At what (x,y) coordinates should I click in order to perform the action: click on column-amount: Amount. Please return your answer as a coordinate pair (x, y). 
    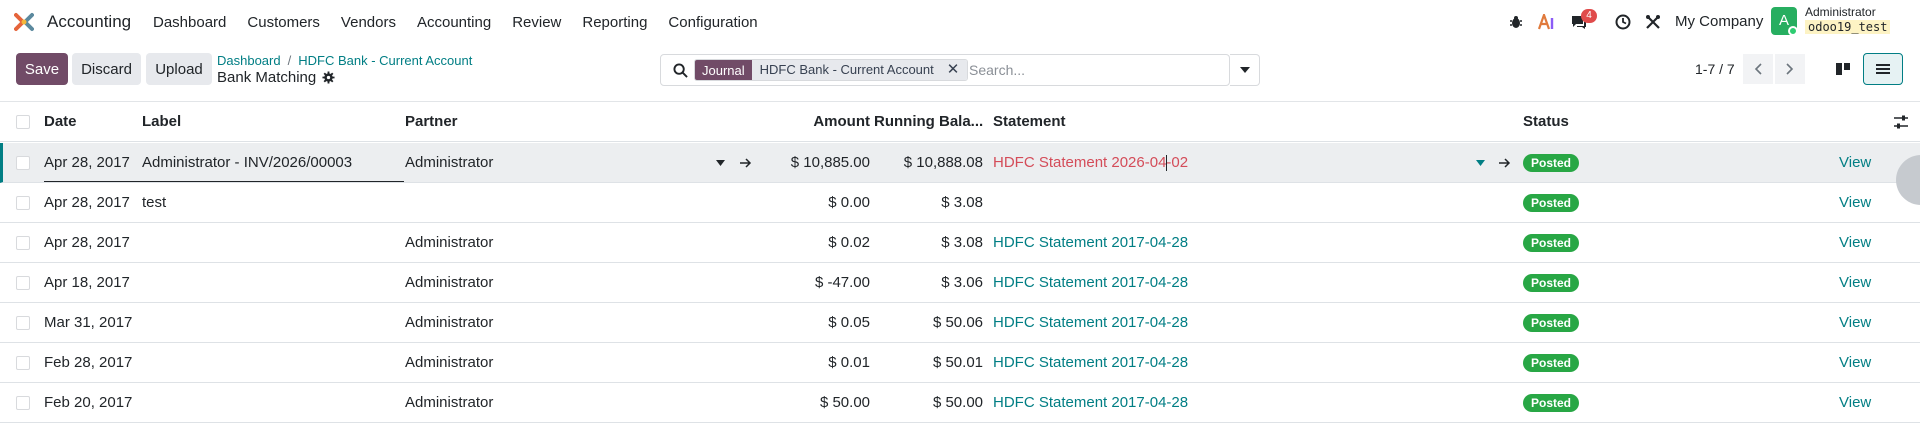
    Looking at the image, I should click on (815, 122).